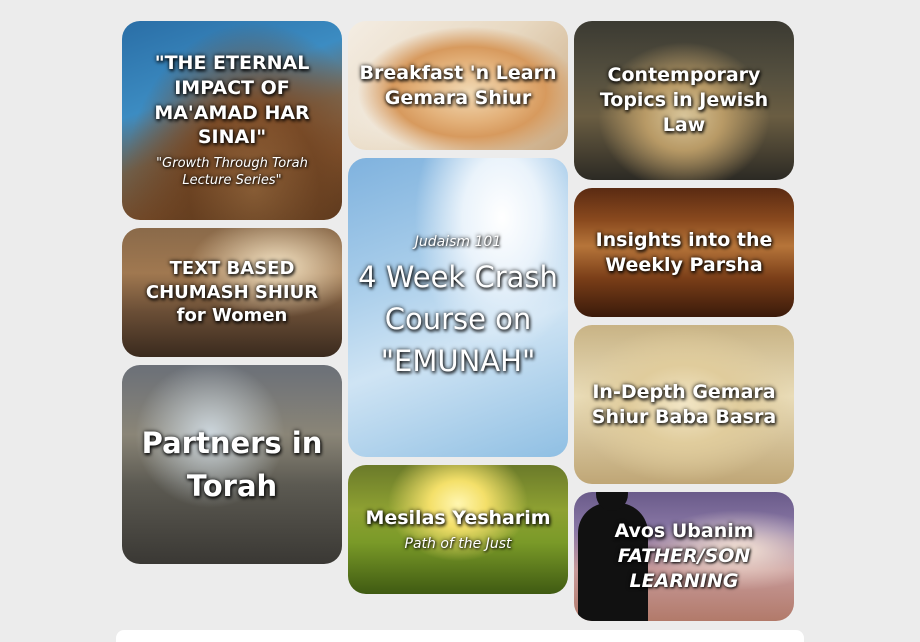 Image resolution: width=920 pixels, height=642 pixels. I want to click on tile-title: 4 Week Crash Course on "EMUNAH", so click(458, 318).